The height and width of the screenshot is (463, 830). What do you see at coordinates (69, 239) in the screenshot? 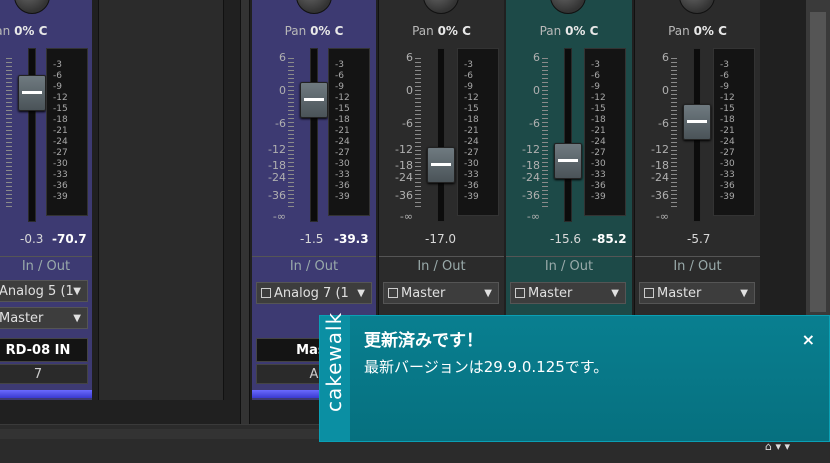
I see `peak-value: -70.7` at bounding box center [69, 239].